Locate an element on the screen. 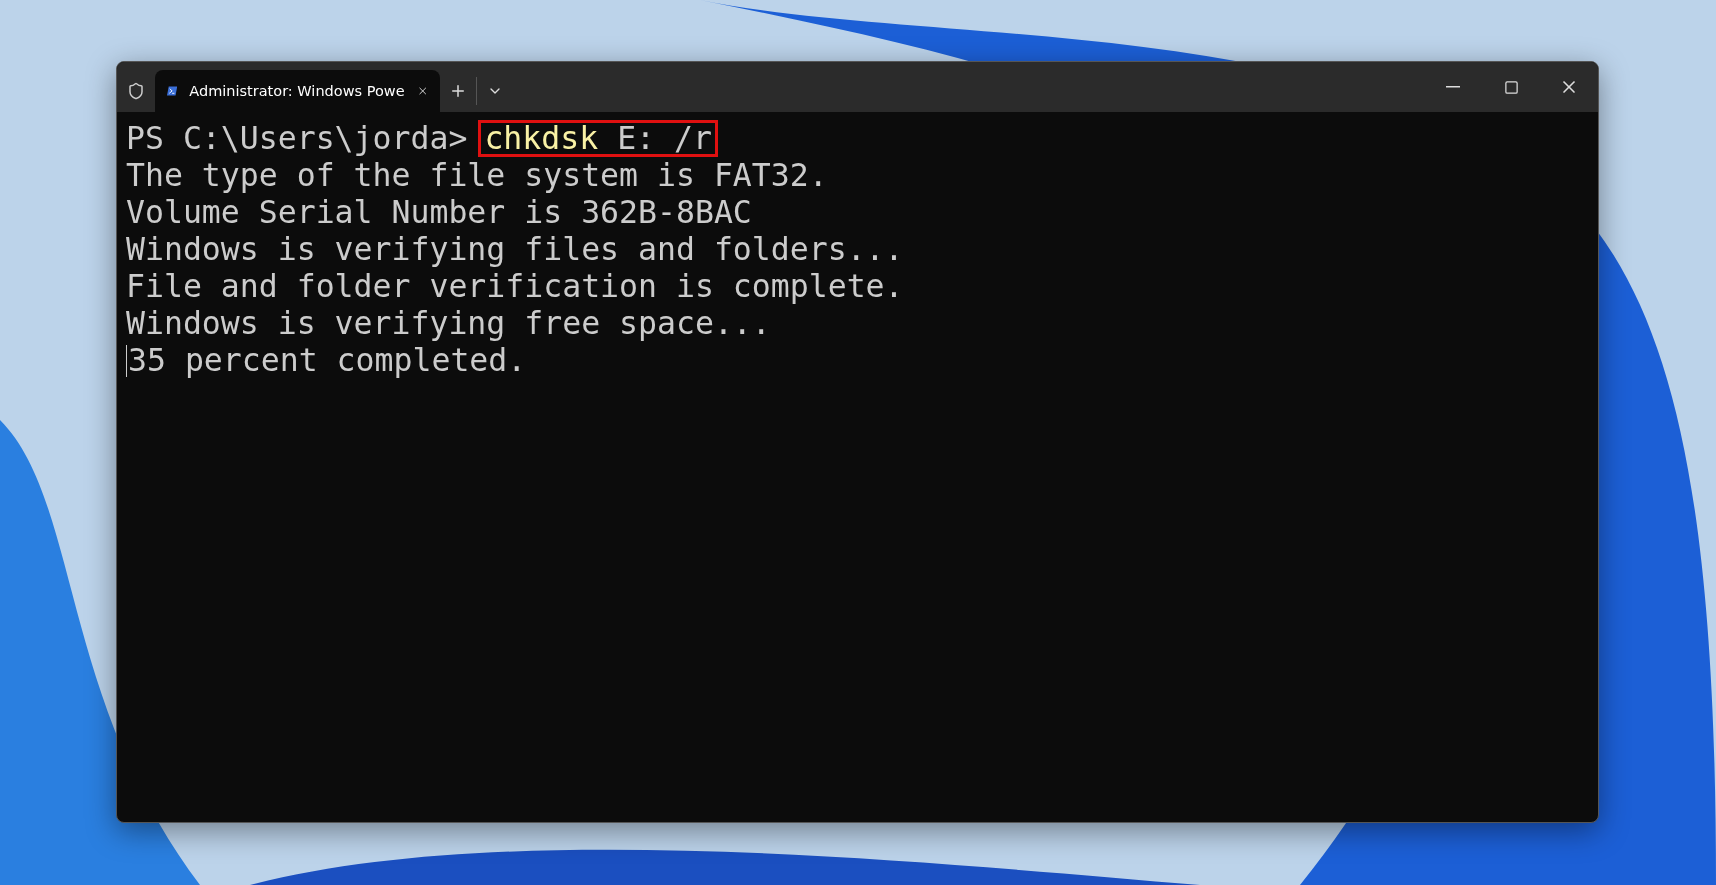 The height and width of the screenshot is (885, 1716). tab-title: Administrator: Windows Powe is located at coordinates (297, 91).